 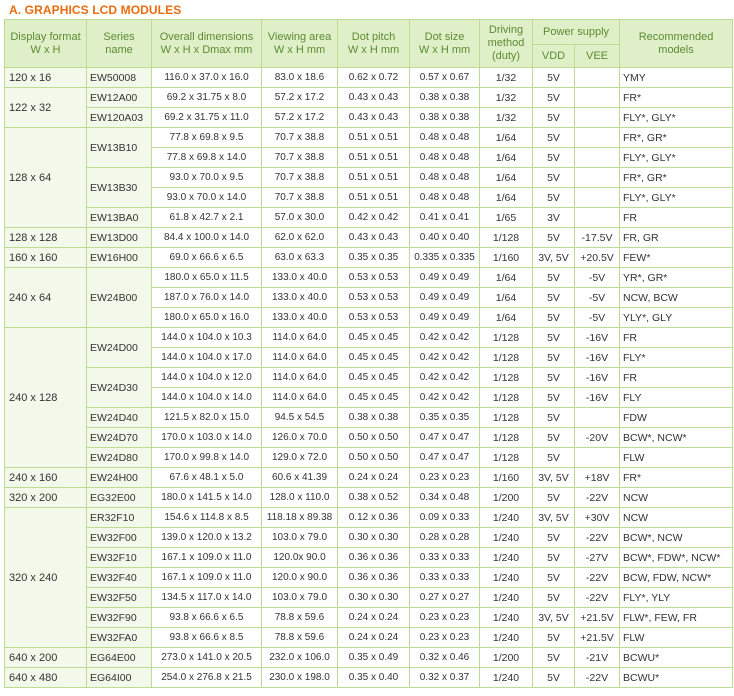 What do you see at coordinates (299, 217) in the screenshot?
I see `viewing-area-cell: 57.0 x 30.0` at bounding box center [299, 217].